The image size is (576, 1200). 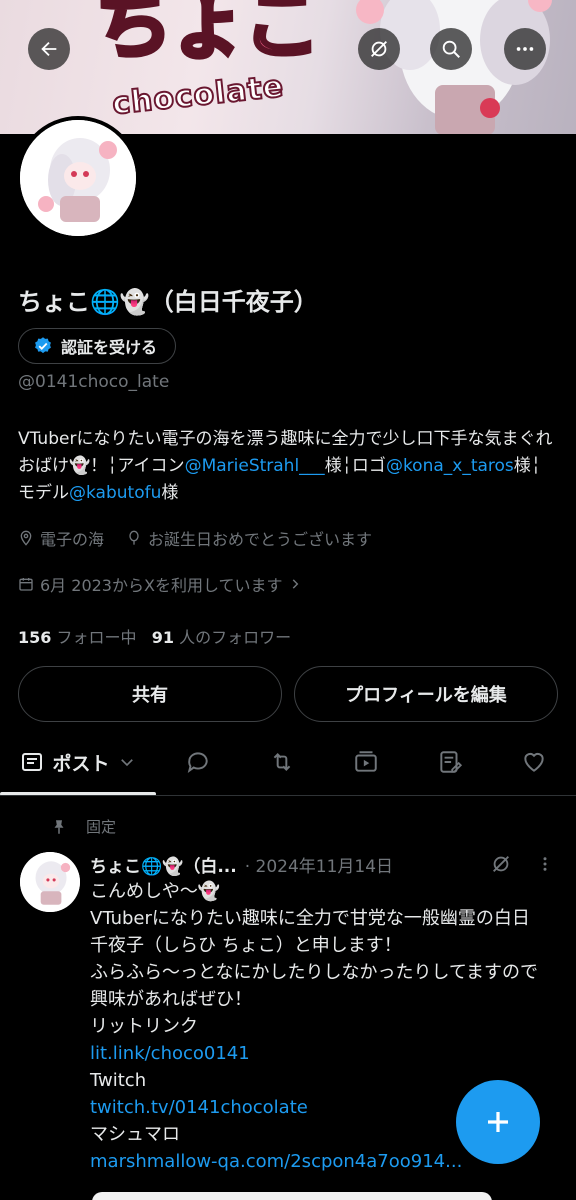 I want to click on repost-icon, so click(x=282, y=762).